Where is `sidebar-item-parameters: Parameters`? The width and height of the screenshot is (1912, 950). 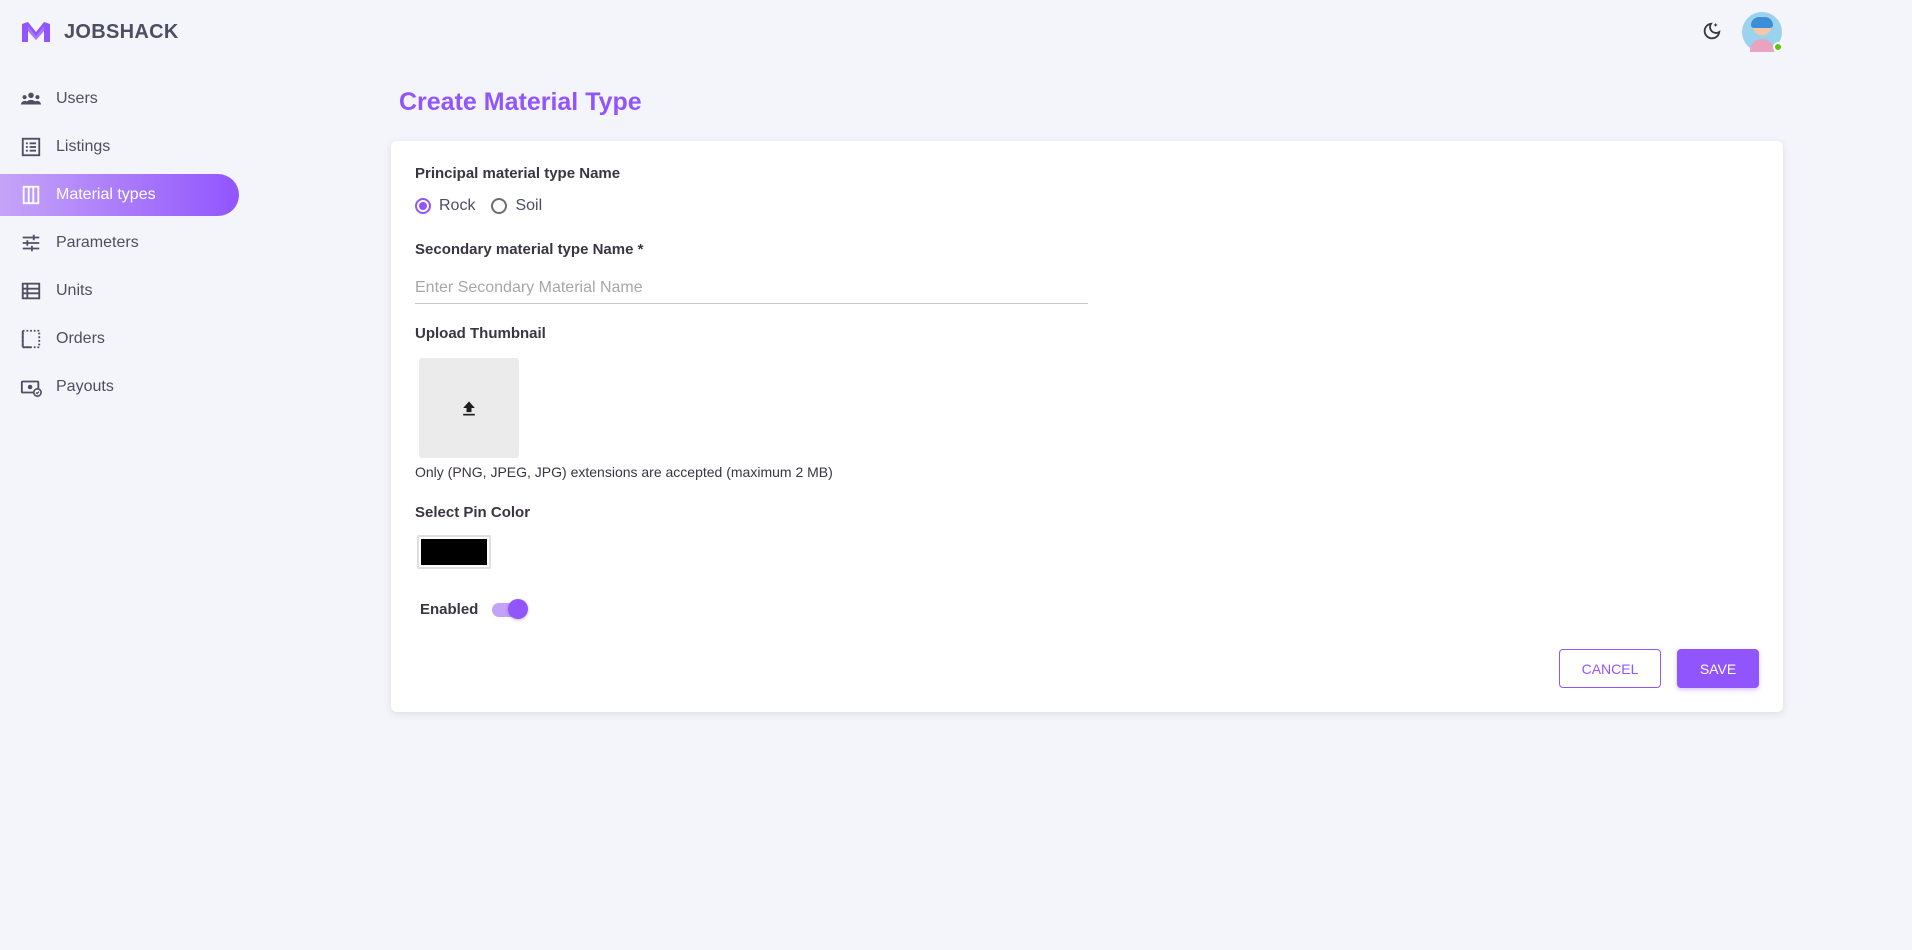 sidebar-item-parameters: Parameters is located at coordinates (120, 243).